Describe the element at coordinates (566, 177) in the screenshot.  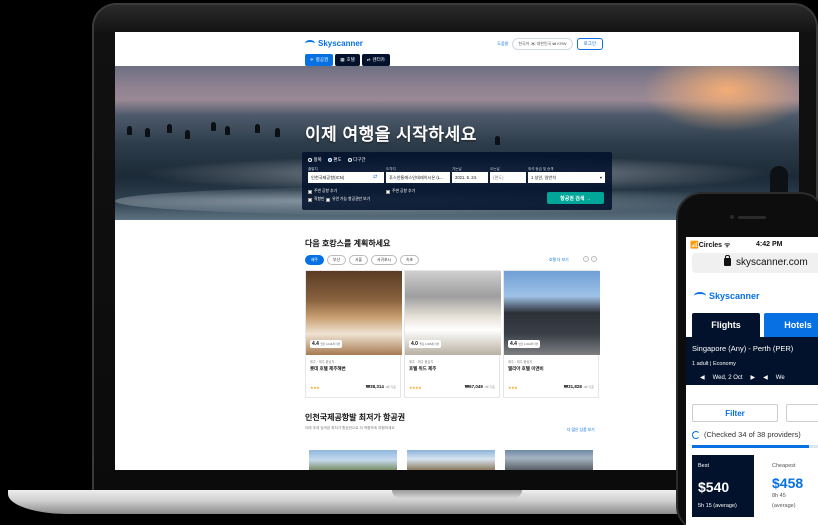
I see `cabin-passenger-select: 1 성인, 일반석 ▾` at that location.